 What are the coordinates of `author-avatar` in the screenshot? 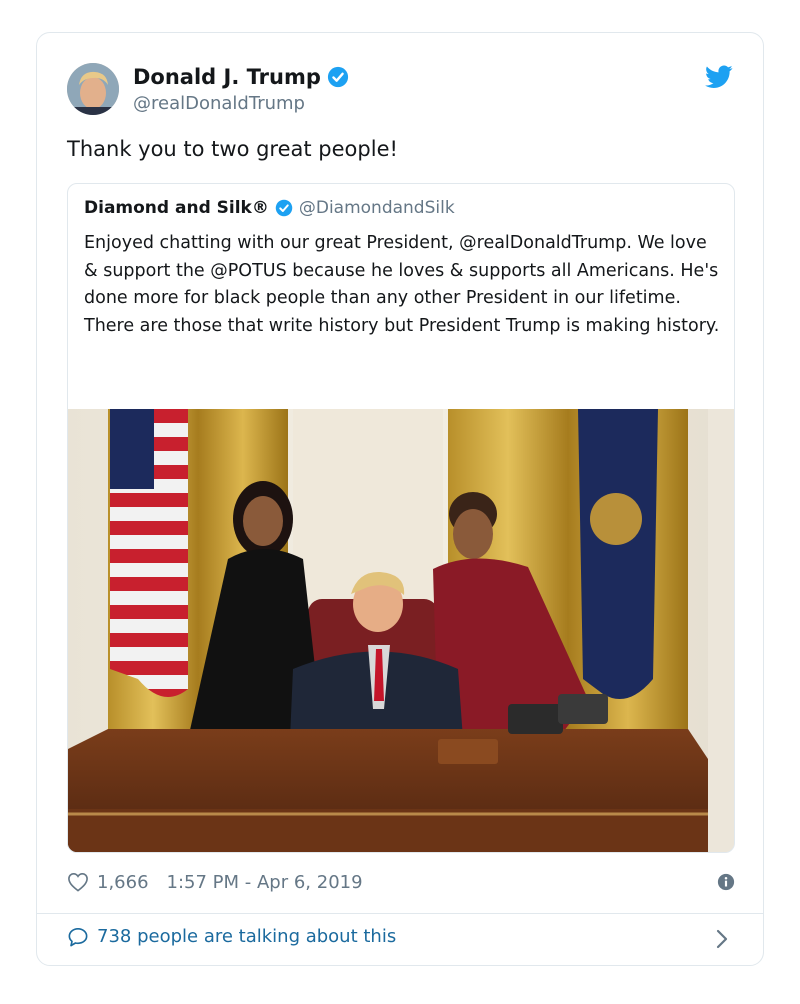 It's located at (93, 89).